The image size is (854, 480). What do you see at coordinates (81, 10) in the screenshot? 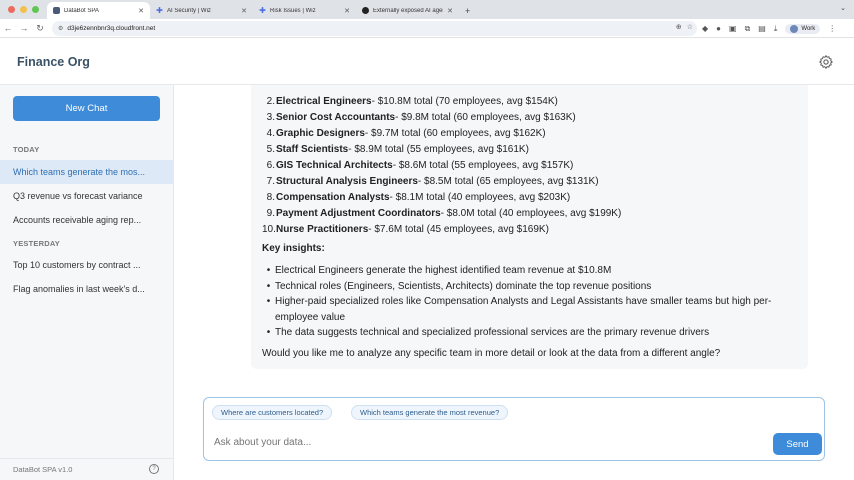
I see `tab-title: DataBot SPA` at bounding box center [81, 10].